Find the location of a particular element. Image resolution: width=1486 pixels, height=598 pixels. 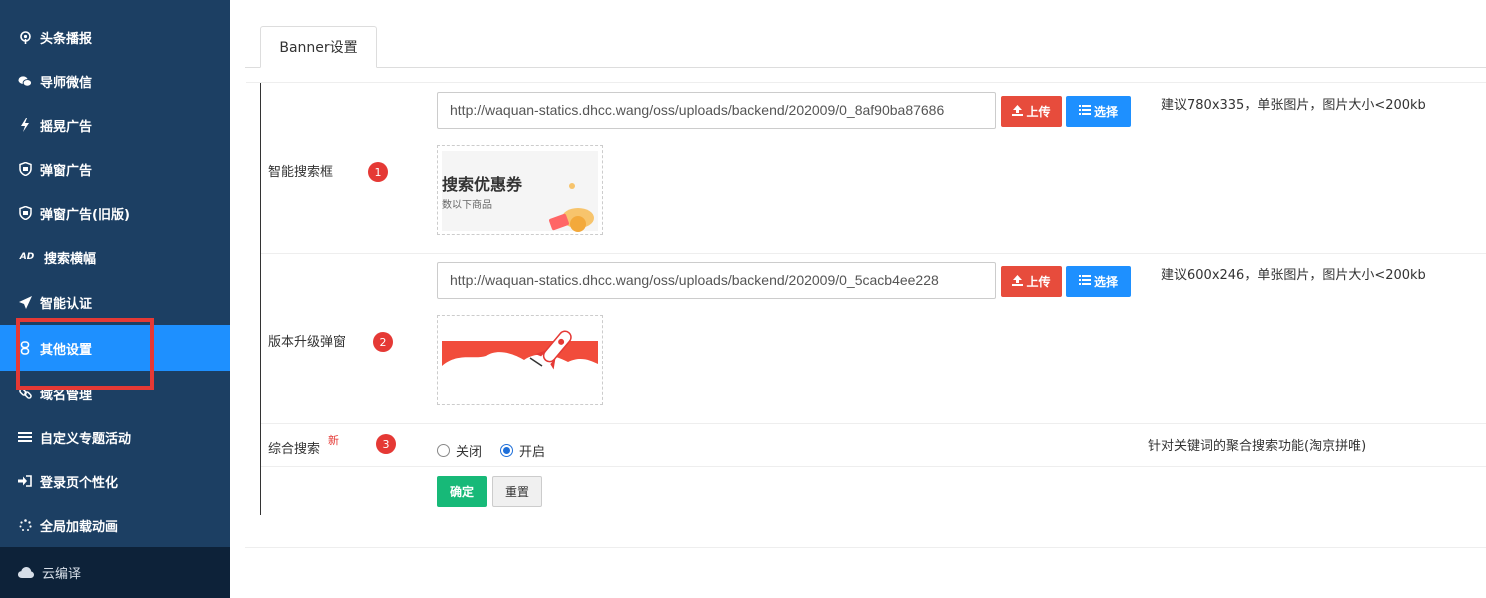

link-icon is located at coordinates (25, 348).